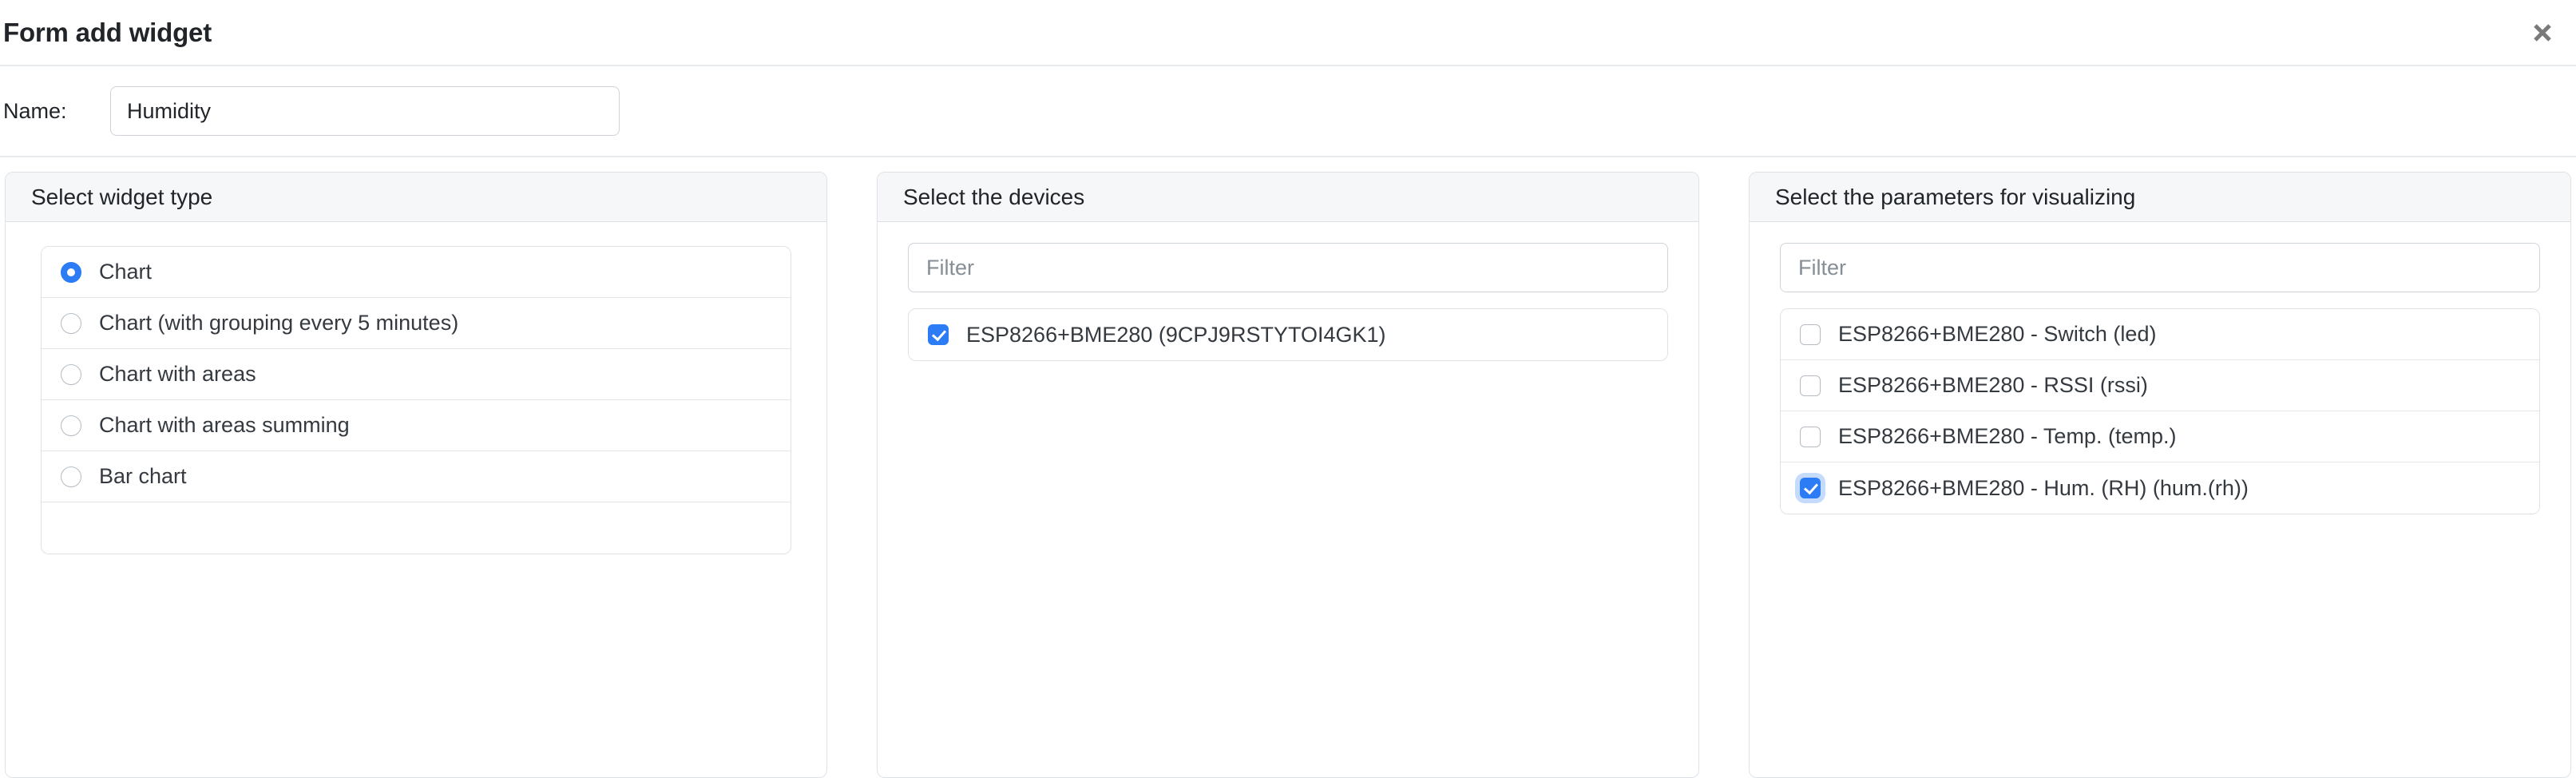 Image resolution: width=2576 pixels, height=778 pixels. Describe the element at coordinates (1288, 33) in the screenshot. I see `modal-header: Form add widget` at that location.